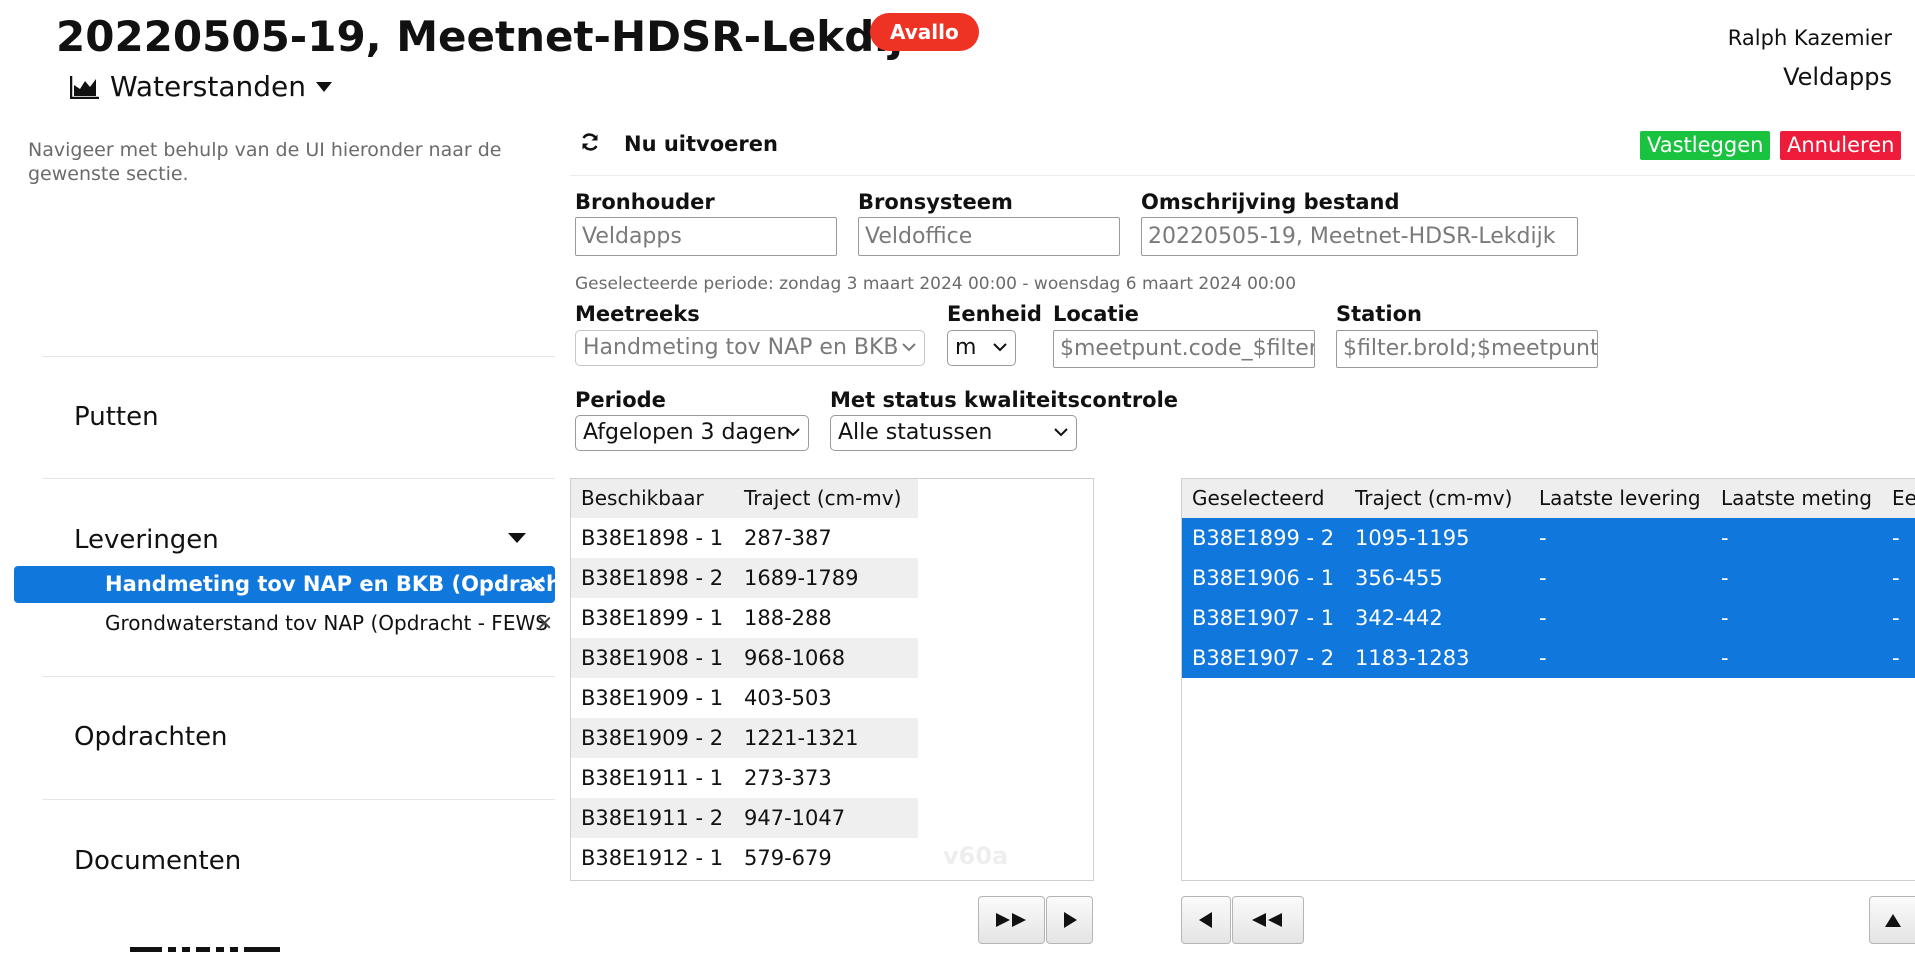 This screenshot has height=966, width=1915. I want to click on table-row: B38E1898 - 1 287-387, so click(744, 538).